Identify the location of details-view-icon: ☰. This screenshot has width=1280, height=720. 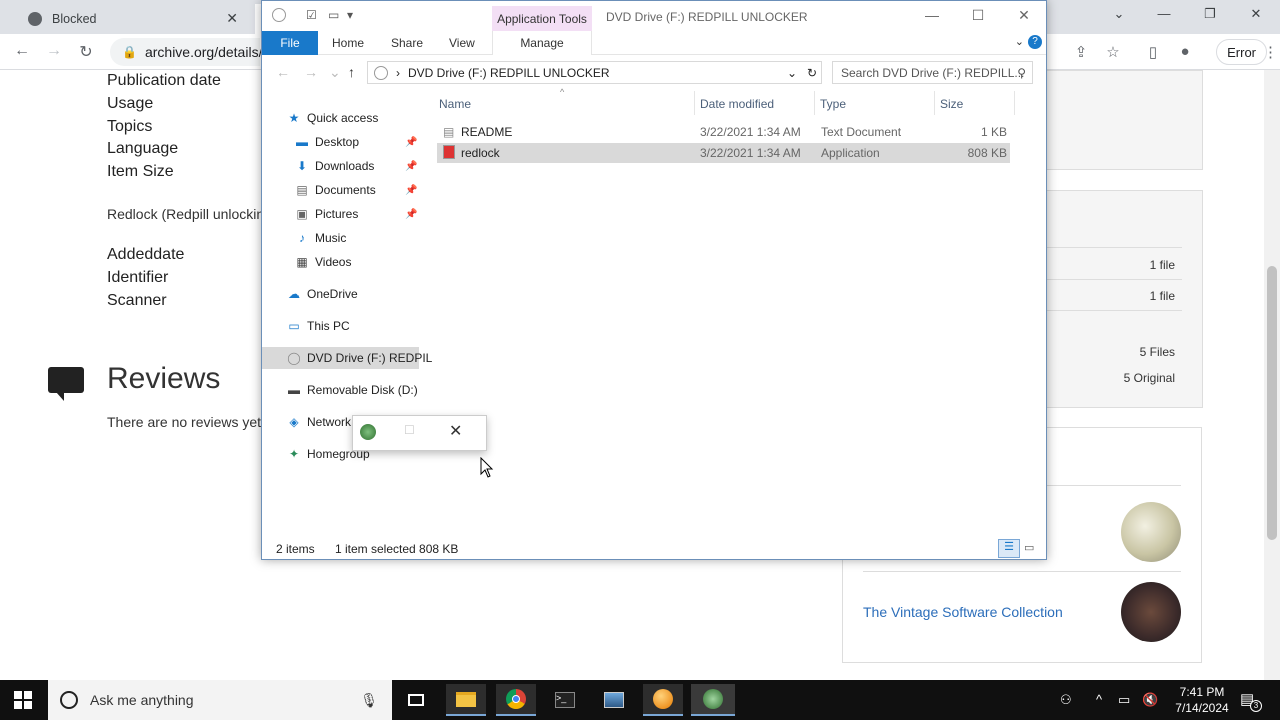
(1009, 548).